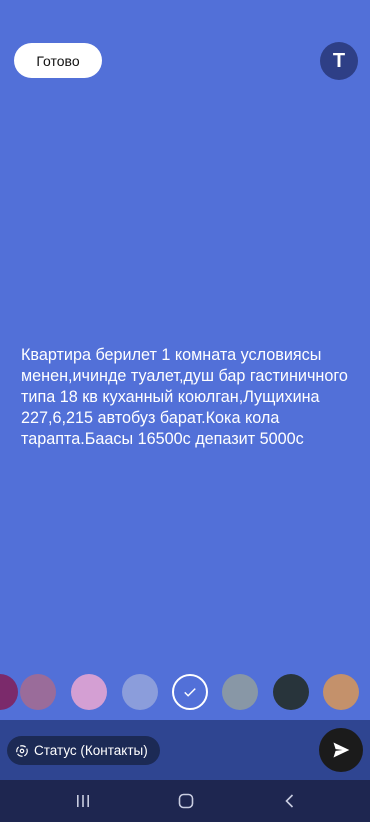 The height and width of the screenshot is (822, 370). I want to click on home-button, so click(186, 801).